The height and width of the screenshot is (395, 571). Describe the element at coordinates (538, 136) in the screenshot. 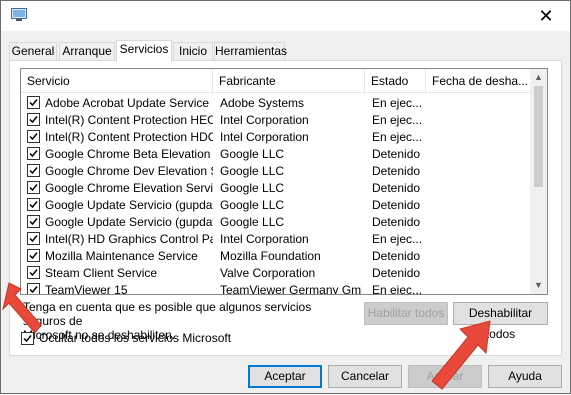

I see `scrollbar-thumb` at that location.